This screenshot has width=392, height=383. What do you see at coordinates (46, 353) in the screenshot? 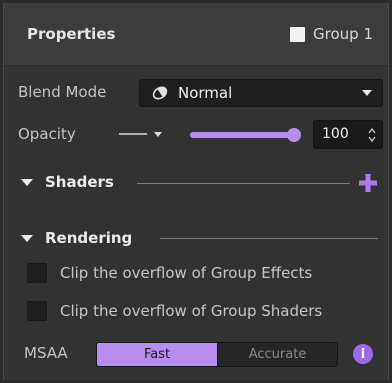
I see `msaa-label: MSAA` at bounding box center [46, 353].